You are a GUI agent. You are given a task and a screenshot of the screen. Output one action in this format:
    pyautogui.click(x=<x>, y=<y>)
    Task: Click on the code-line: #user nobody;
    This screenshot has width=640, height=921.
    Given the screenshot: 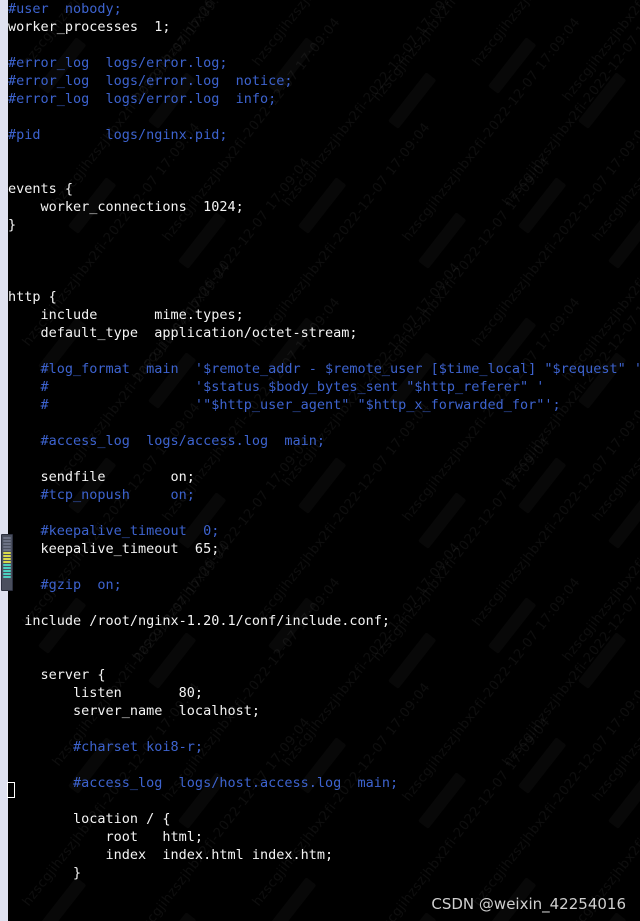 What is the action you would take?
    pyautogui.click(x=65, y=9)
    